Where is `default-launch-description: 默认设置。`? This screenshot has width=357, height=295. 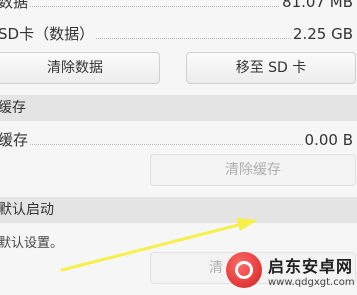
default-launch-description: 默认设置。 is located at coordinates (32, 243).